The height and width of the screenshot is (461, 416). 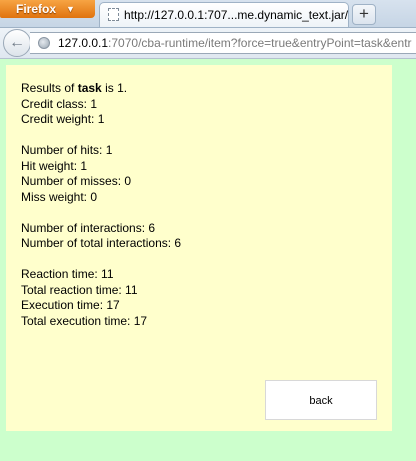 I want to click on results-title-prefix: Results of, so click(x=49, y=88).